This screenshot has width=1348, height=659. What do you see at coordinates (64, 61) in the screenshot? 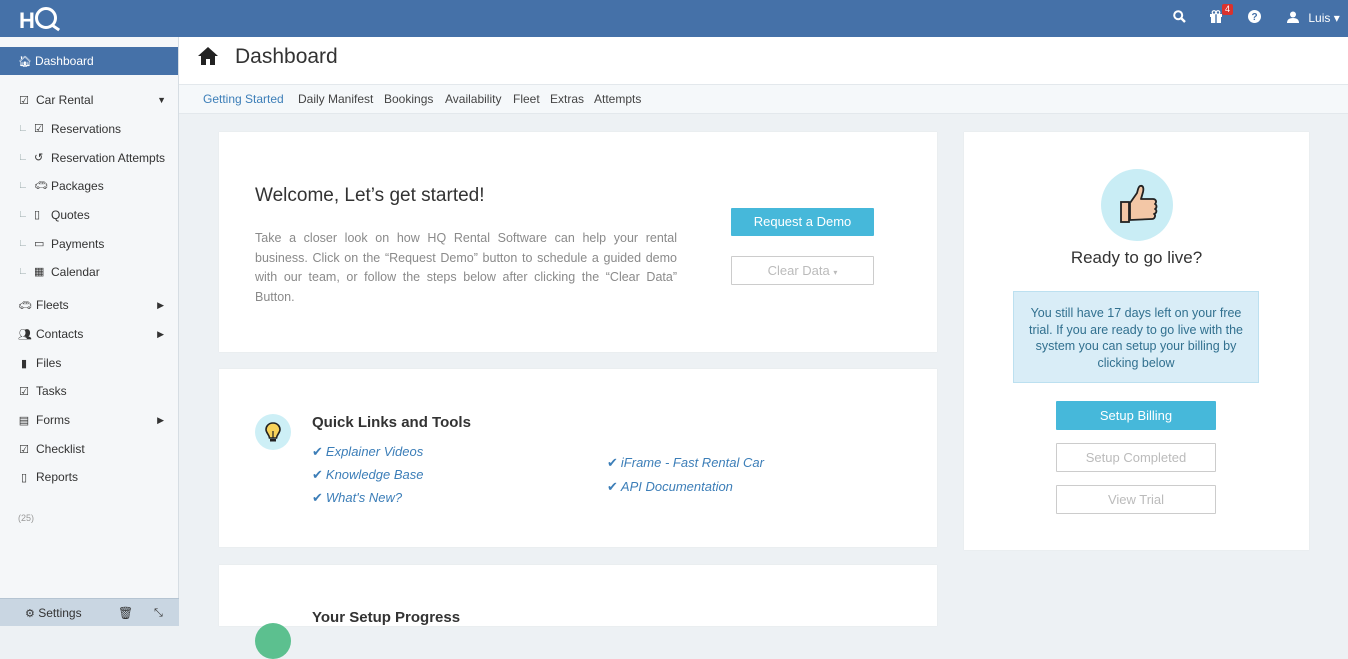
I see `sidebar-item-label: Dashboard` at bounding box center [64, 61].